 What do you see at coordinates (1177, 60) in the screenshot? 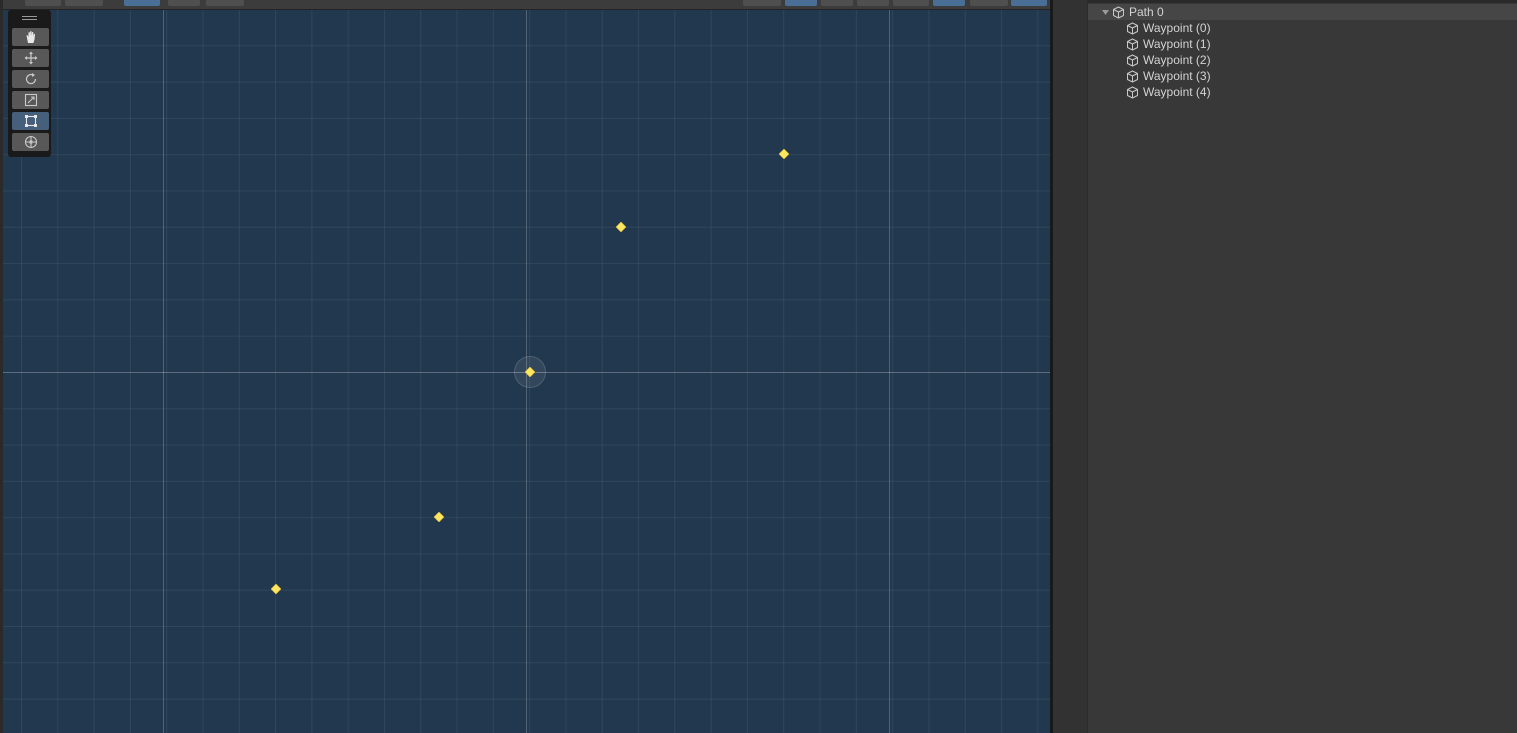
I see `hierarchy-item-label: Waypoint (2)` at bounding box center [1177, 60].